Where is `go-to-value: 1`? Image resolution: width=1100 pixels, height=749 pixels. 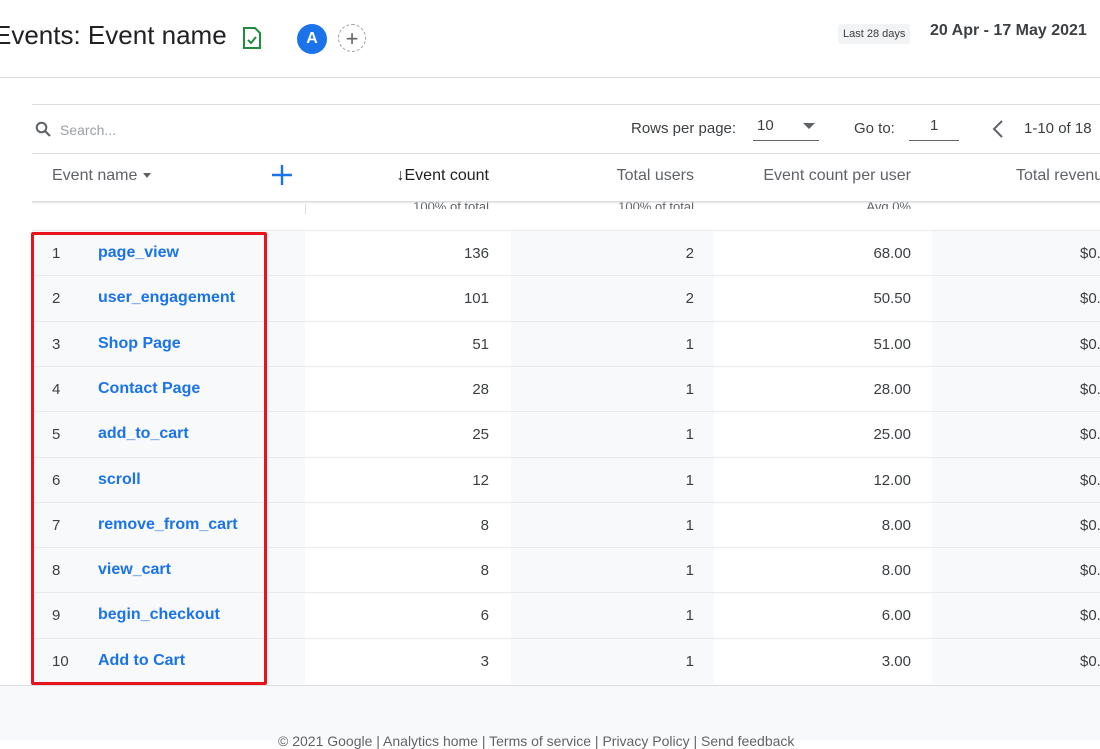
go-to-value: 1 is located at coordinates (934, 125).